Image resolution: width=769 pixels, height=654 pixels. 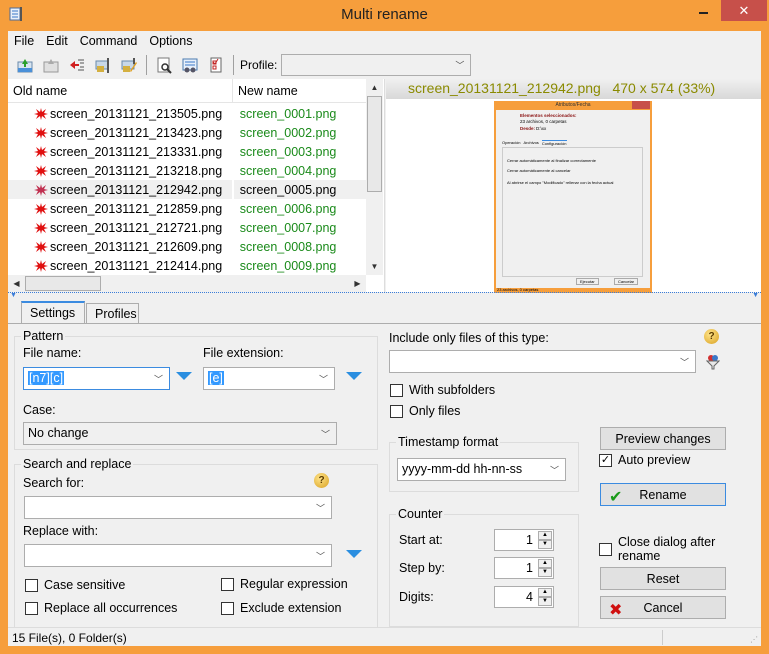 I want to click on splitter: ▼ ▼, so click(x=384, y=295).